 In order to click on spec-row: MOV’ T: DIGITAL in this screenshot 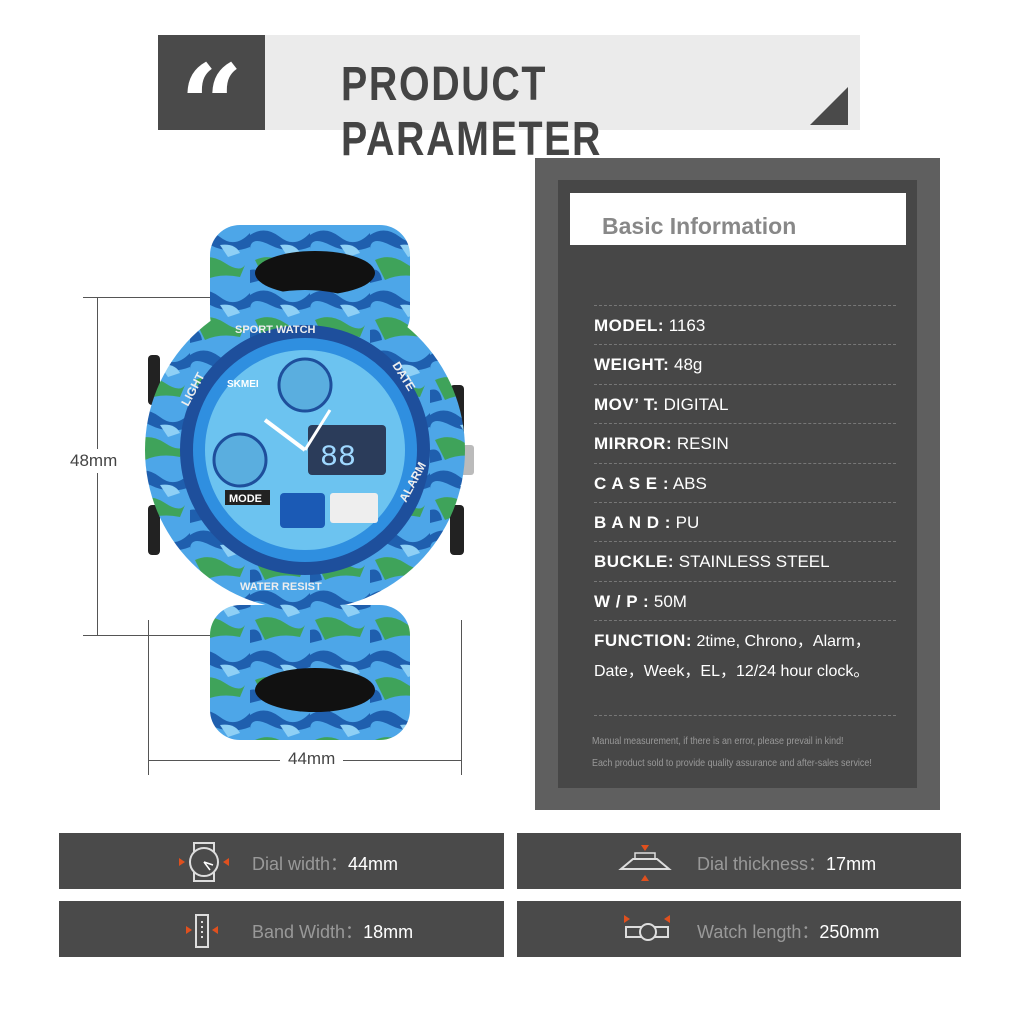, I will do `click(745, 404)`.